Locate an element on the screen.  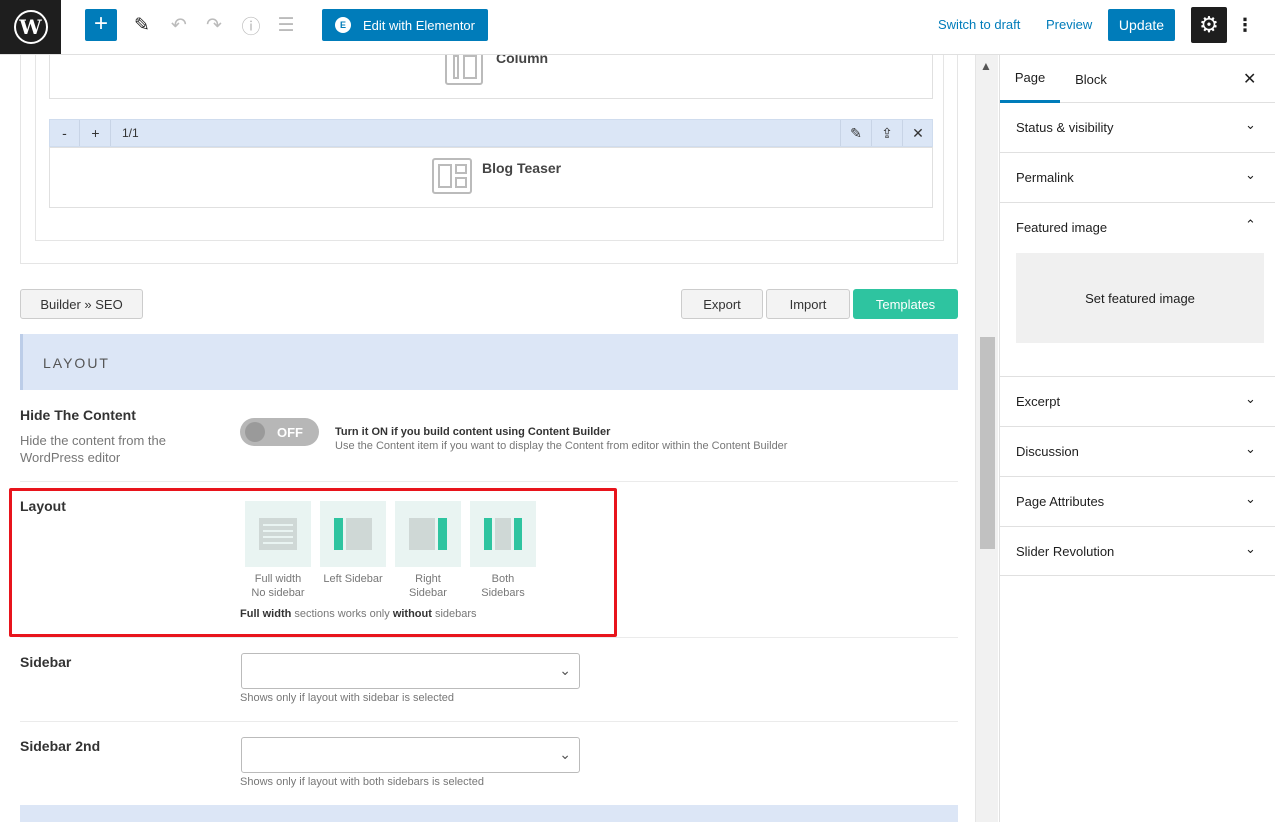
item-size-label: 1/1 is located at coordinates (130, 133).